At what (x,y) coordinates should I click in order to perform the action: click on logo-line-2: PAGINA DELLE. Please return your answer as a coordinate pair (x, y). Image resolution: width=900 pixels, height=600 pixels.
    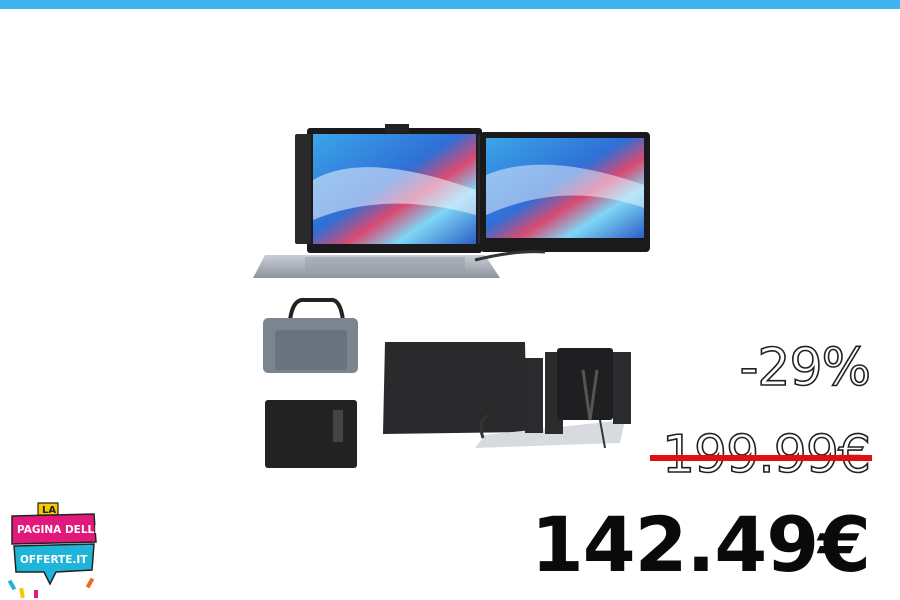
    Looking at the image, I should click on (58, 530).